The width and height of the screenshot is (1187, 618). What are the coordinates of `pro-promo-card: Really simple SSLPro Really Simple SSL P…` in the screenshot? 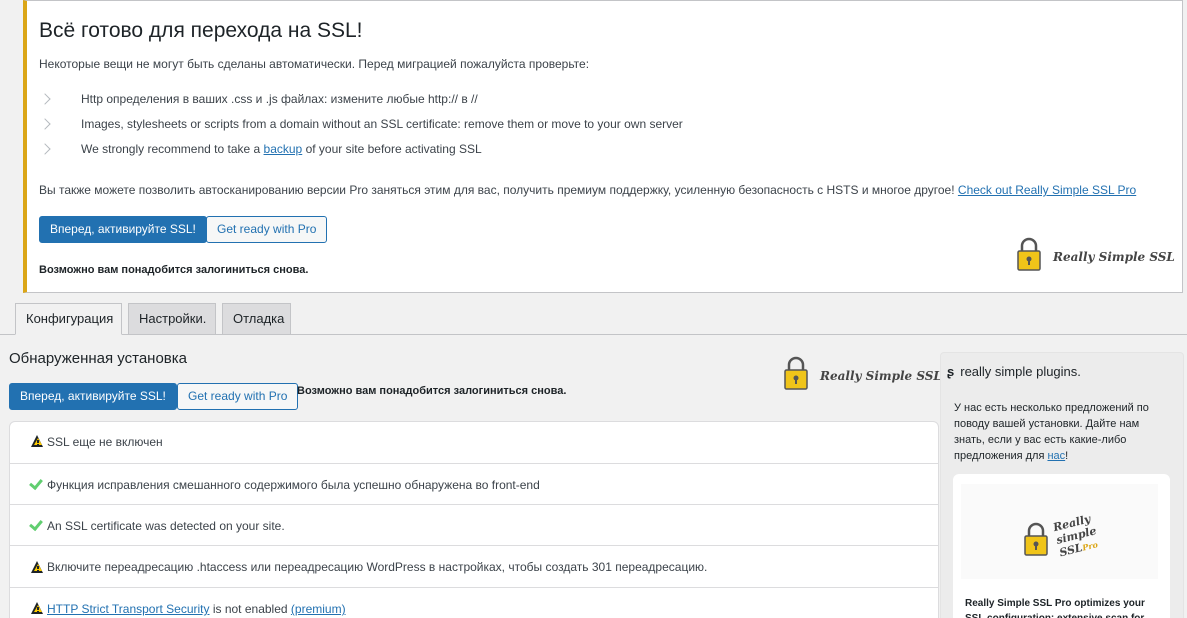 It's located at (1061, 546).